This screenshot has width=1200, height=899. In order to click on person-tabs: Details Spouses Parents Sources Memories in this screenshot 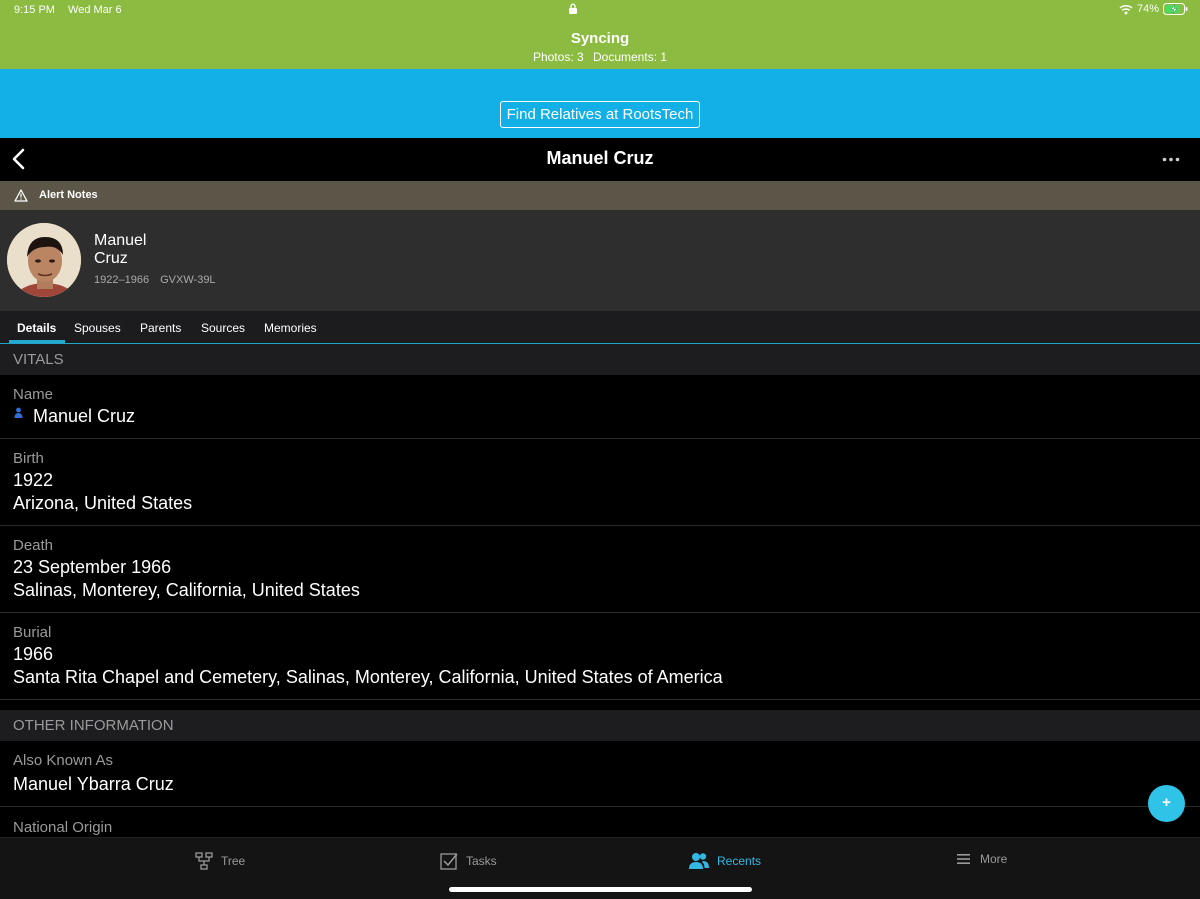, I will do `click(600, 327)`.